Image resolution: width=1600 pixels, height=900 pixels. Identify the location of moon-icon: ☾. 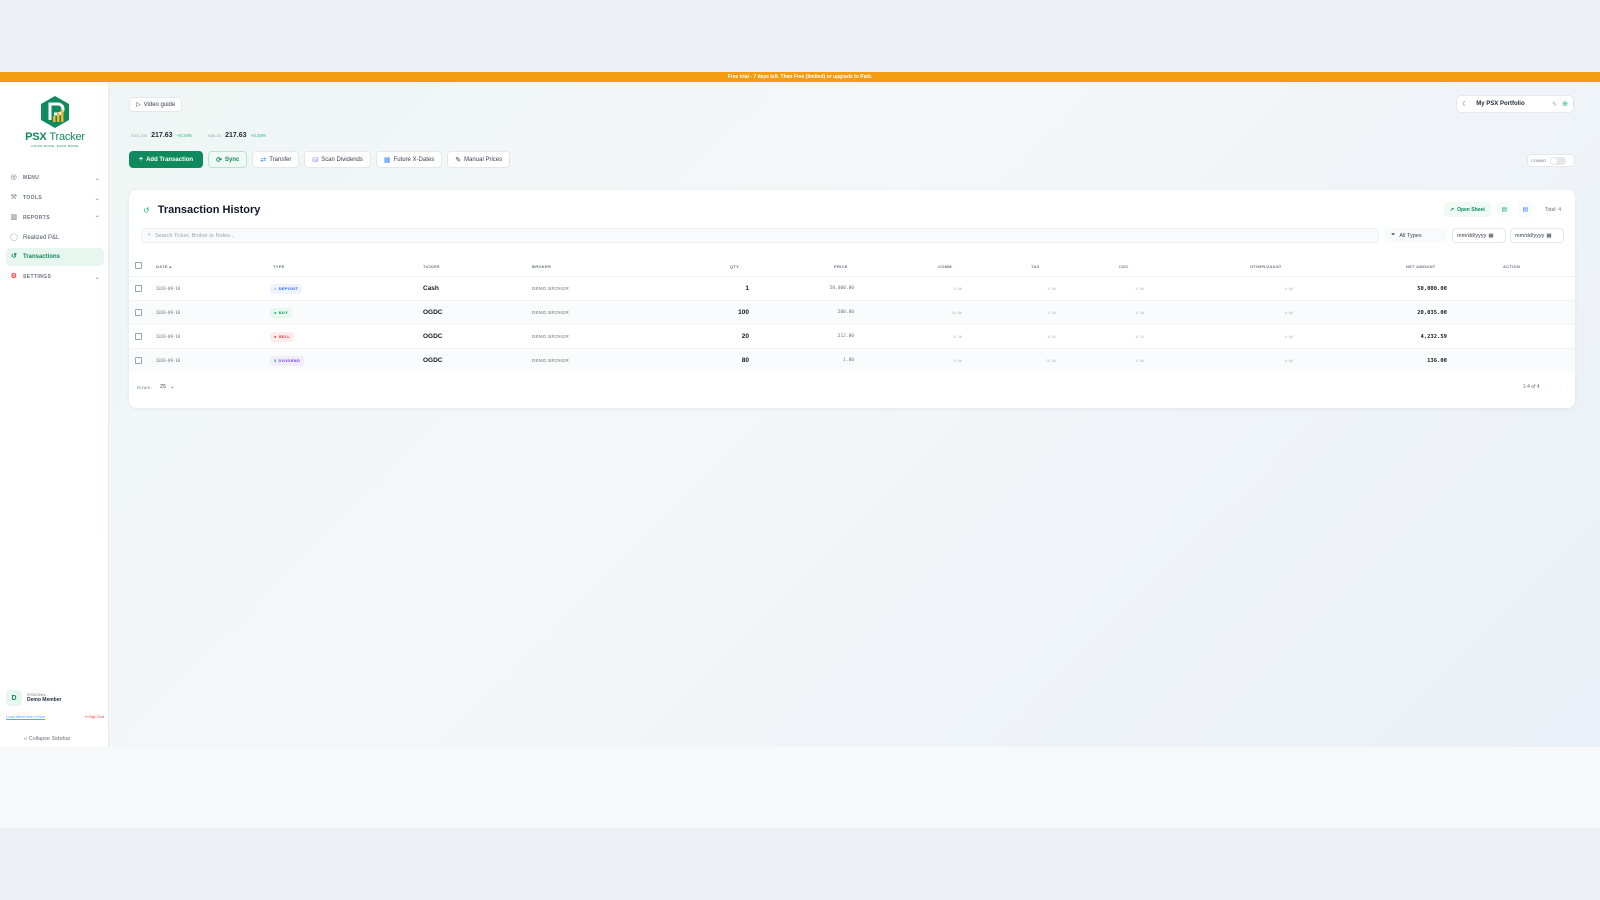
(1465, 104).